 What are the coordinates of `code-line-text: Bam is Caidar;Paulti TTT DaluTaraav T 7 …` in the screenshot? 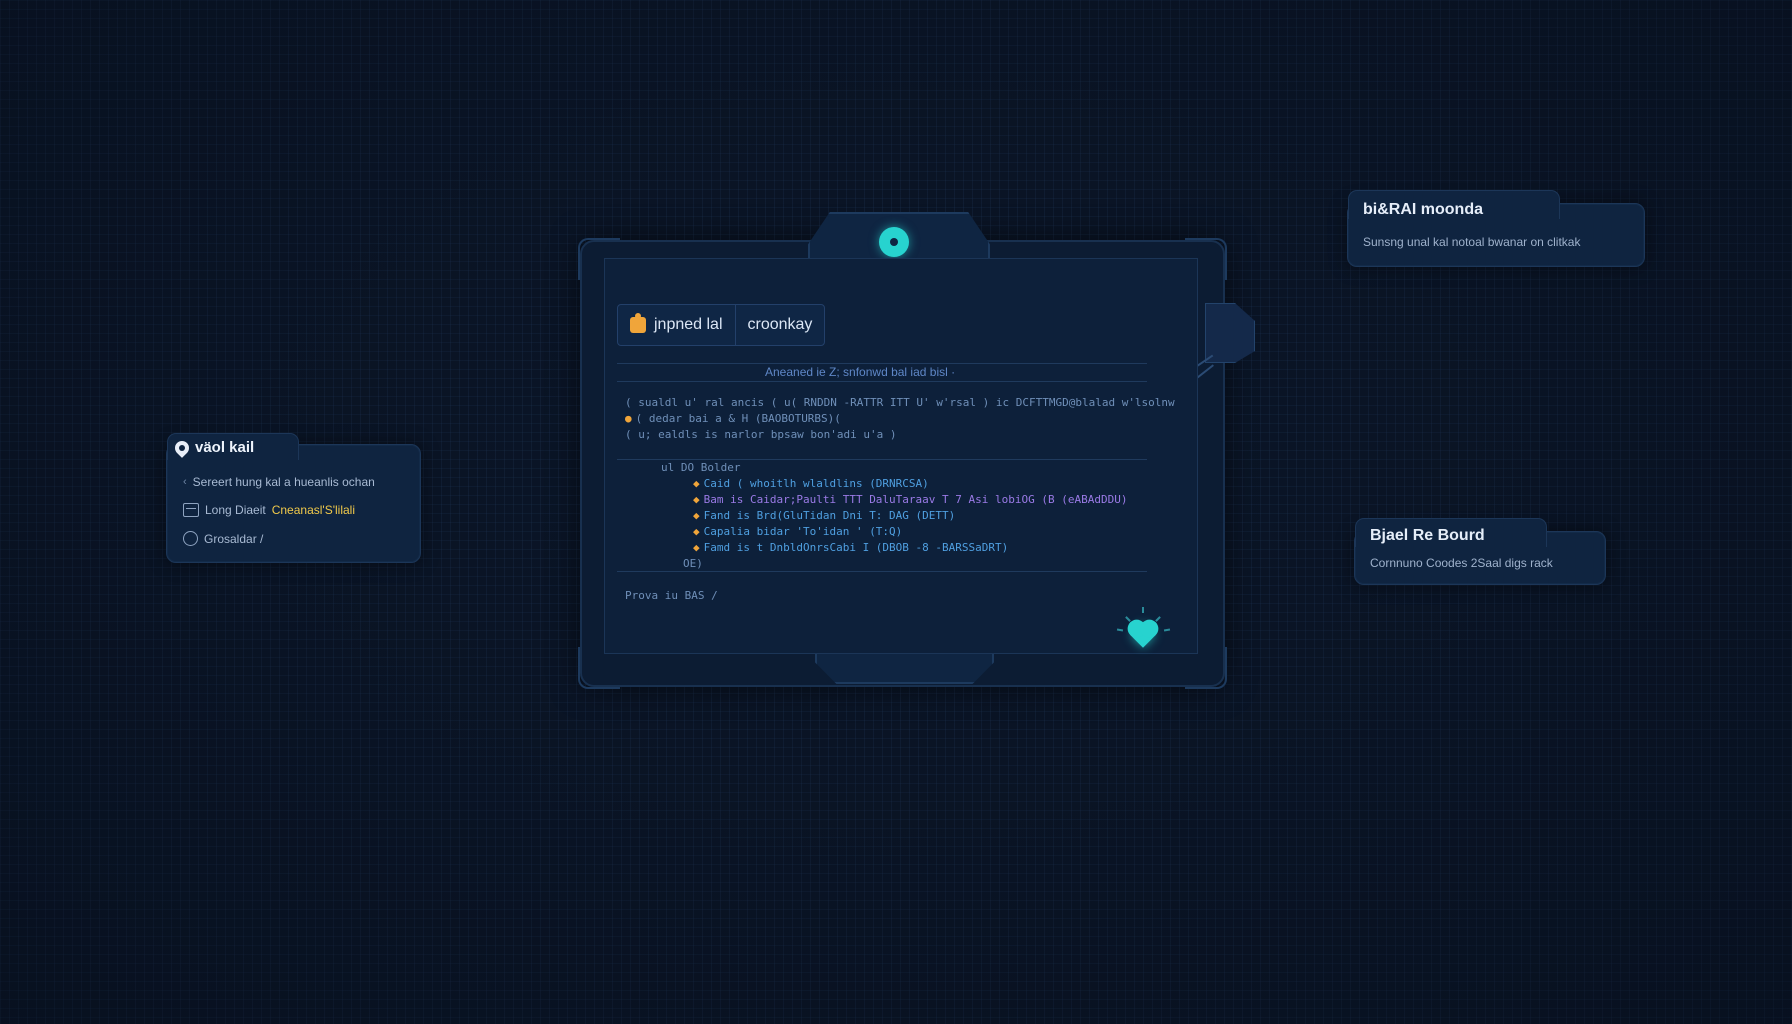 It's located at (915, 499).